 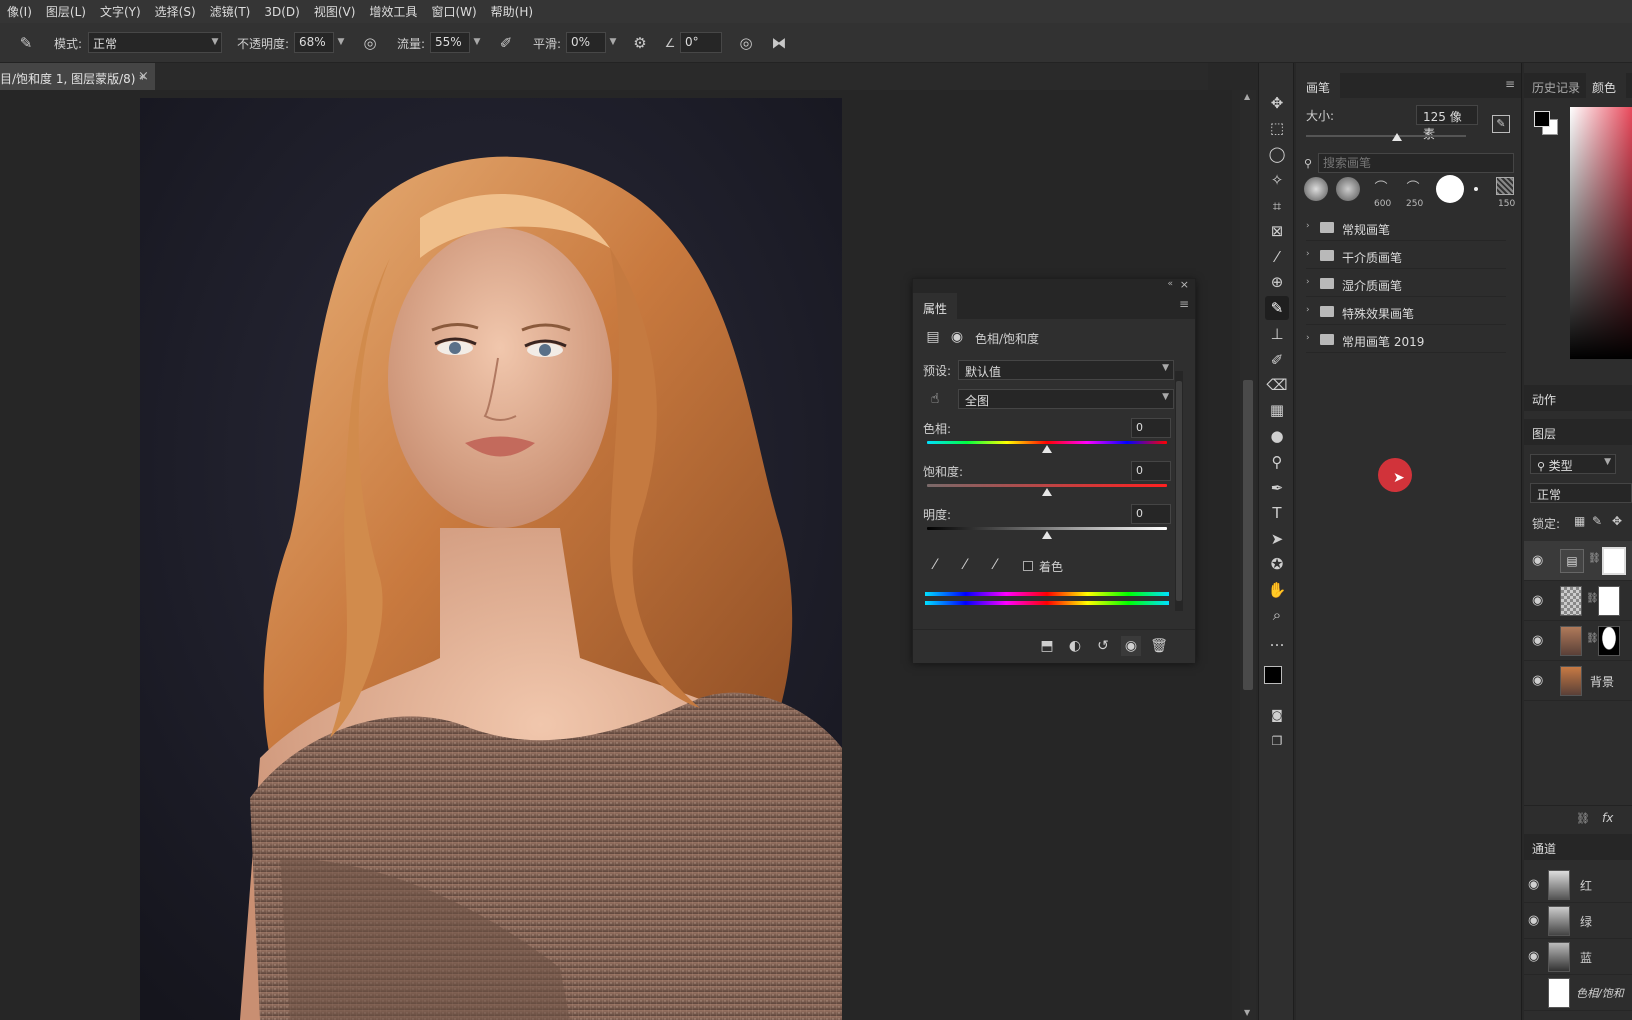 I want to click on move-tool-icon: ✥, so click(x=1277, y=103).